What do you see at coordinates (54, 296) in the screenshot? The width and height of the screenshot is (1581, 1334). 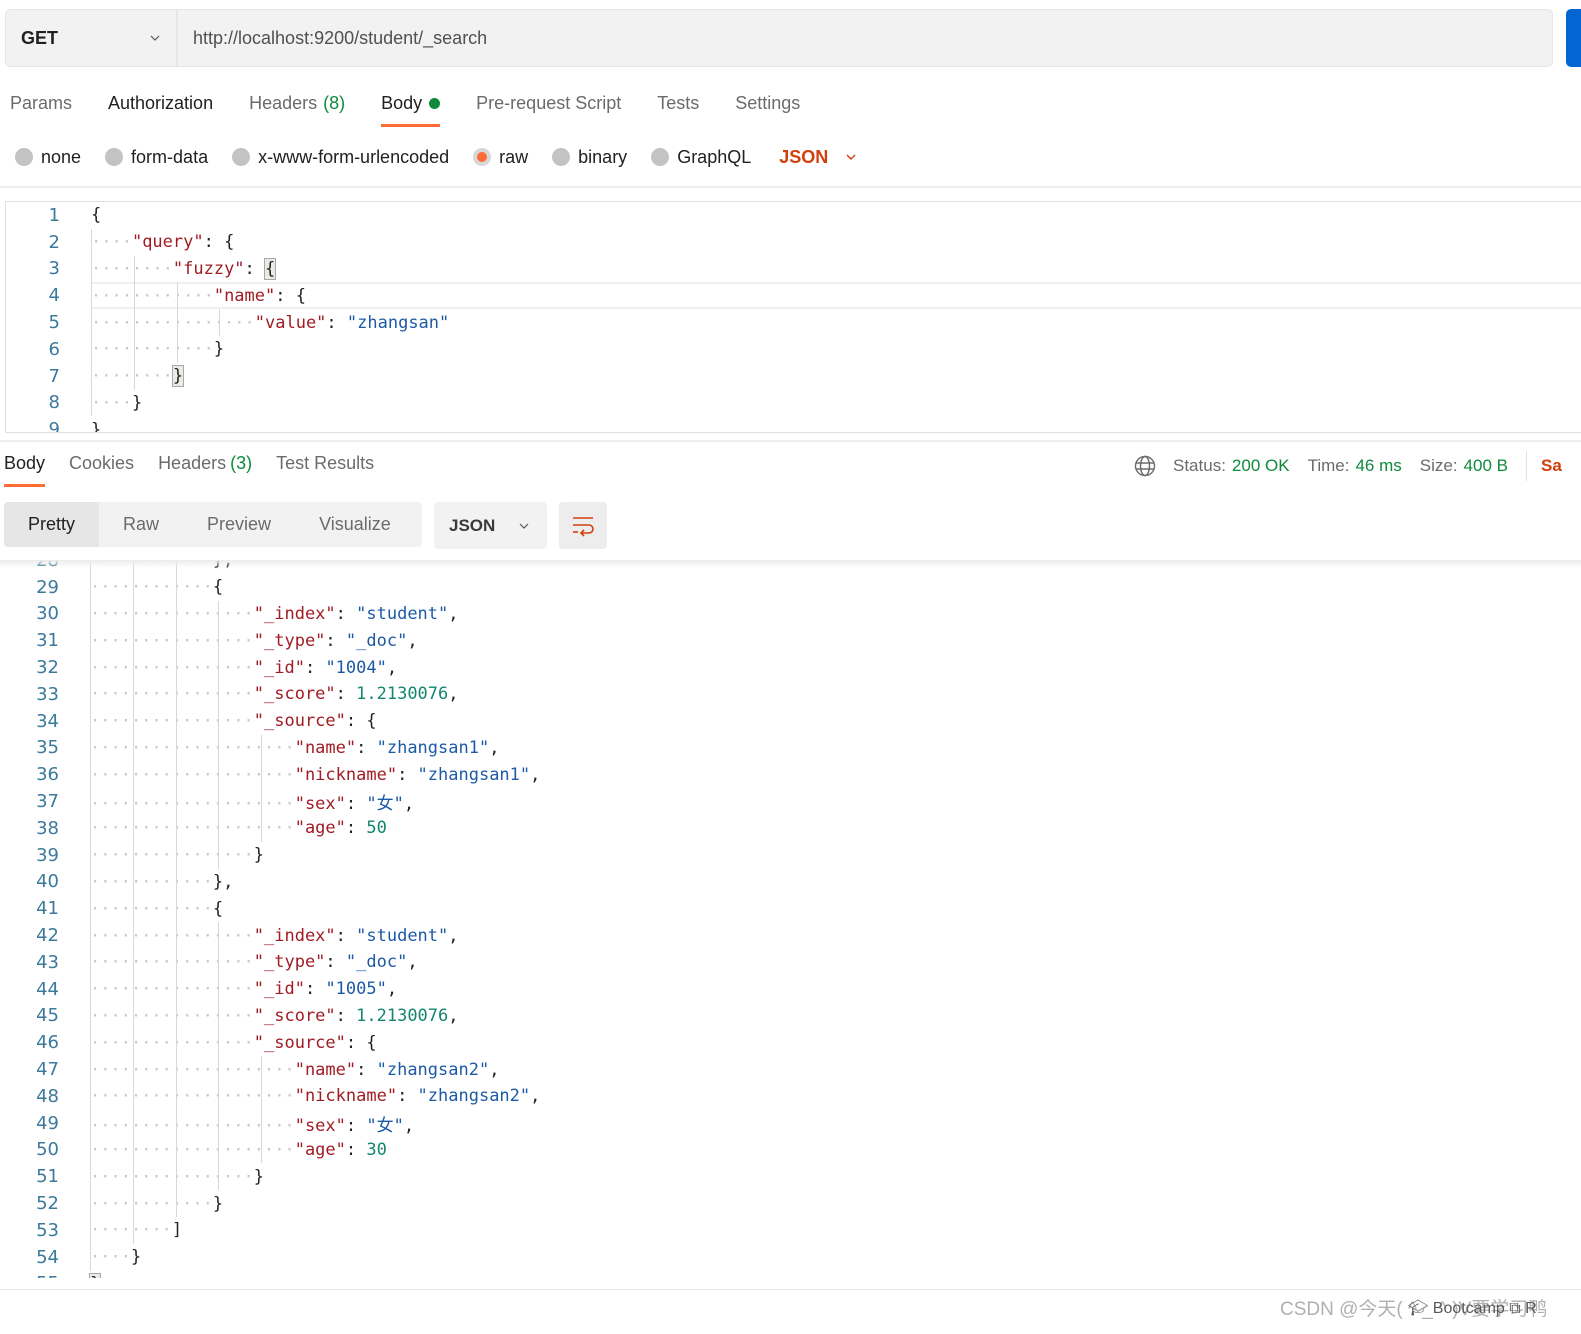 I see `line-number: 4` at bounding box center [54, 296].